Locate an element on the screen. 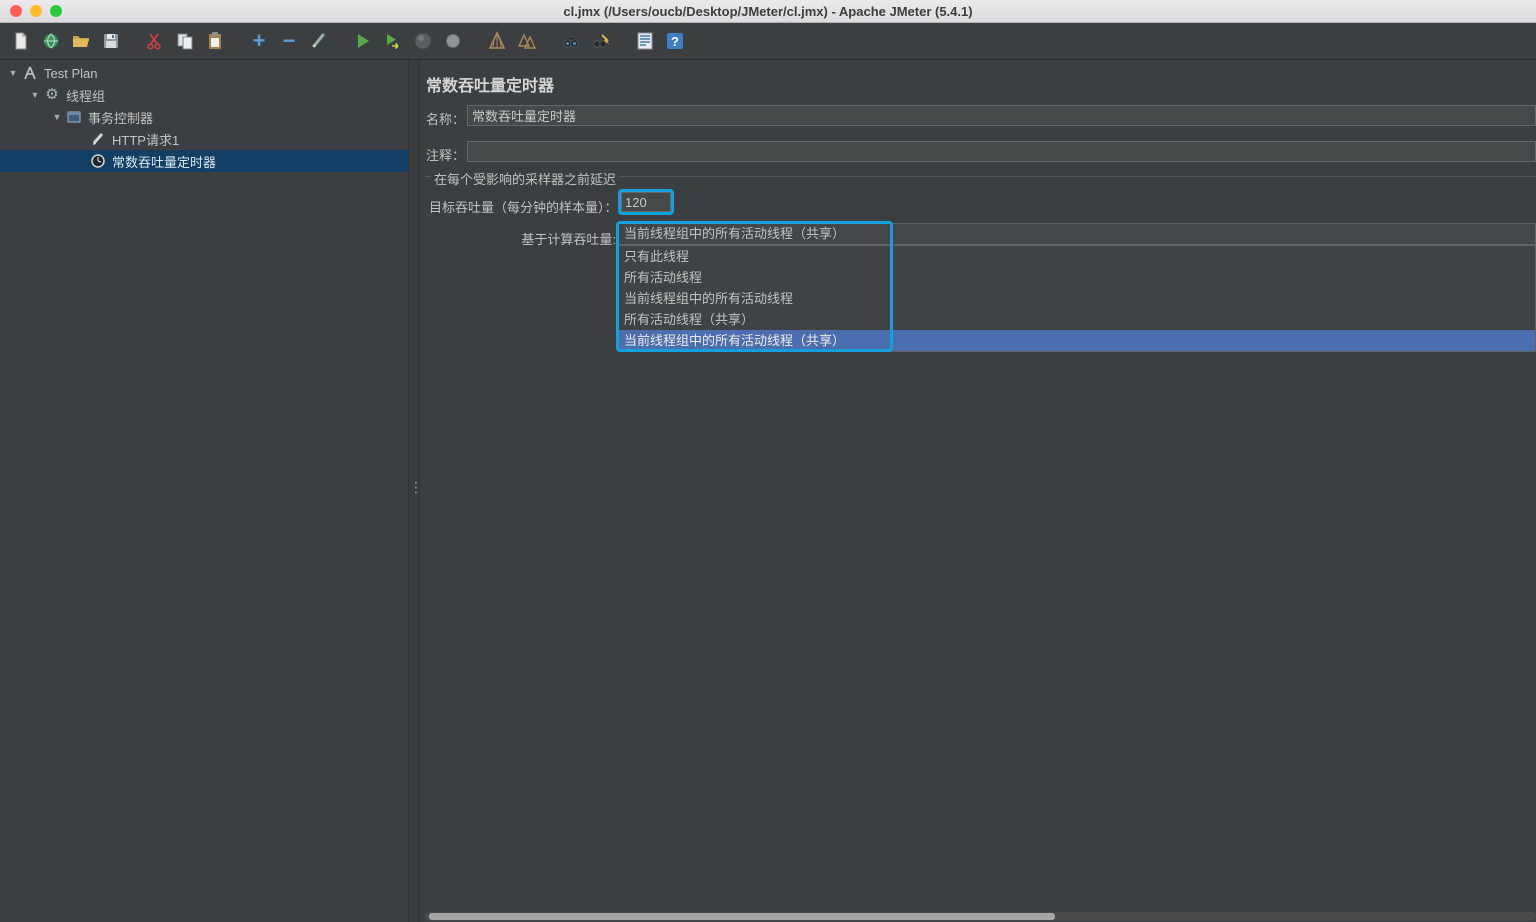 This screenshot has height=922, width=1536. start-button is located at coordinates (363, 41).